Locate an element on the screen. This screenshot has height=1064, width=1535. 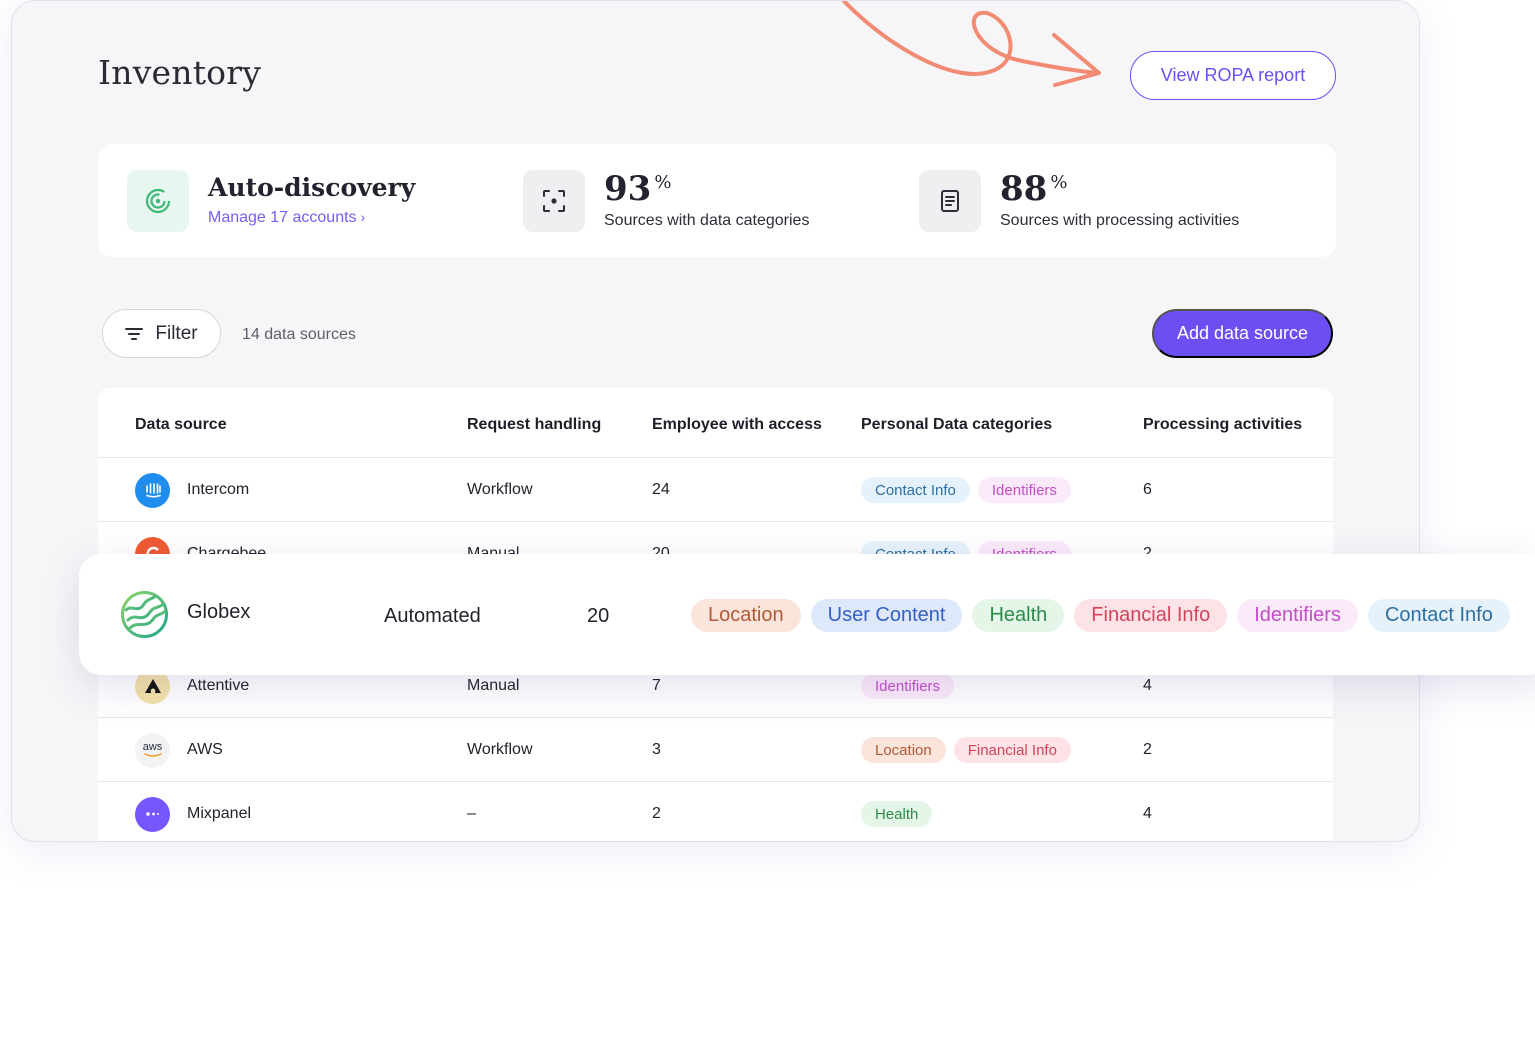
document-icon is located at coordinates (950, 201).